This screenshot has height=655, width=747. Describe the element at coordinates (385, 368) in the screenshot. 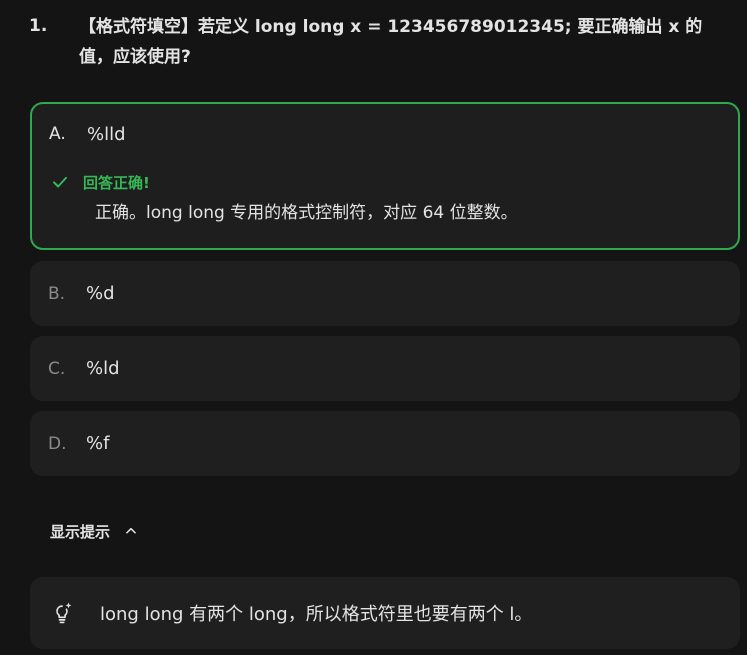

I see `option-c: C. %ld` at that location.